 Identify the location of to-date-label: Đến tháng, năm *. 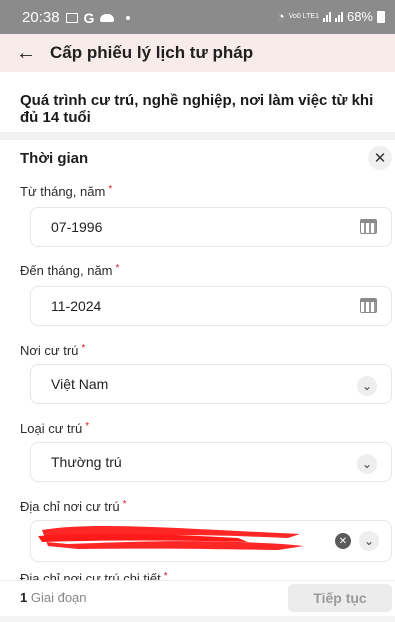
(69, 270).